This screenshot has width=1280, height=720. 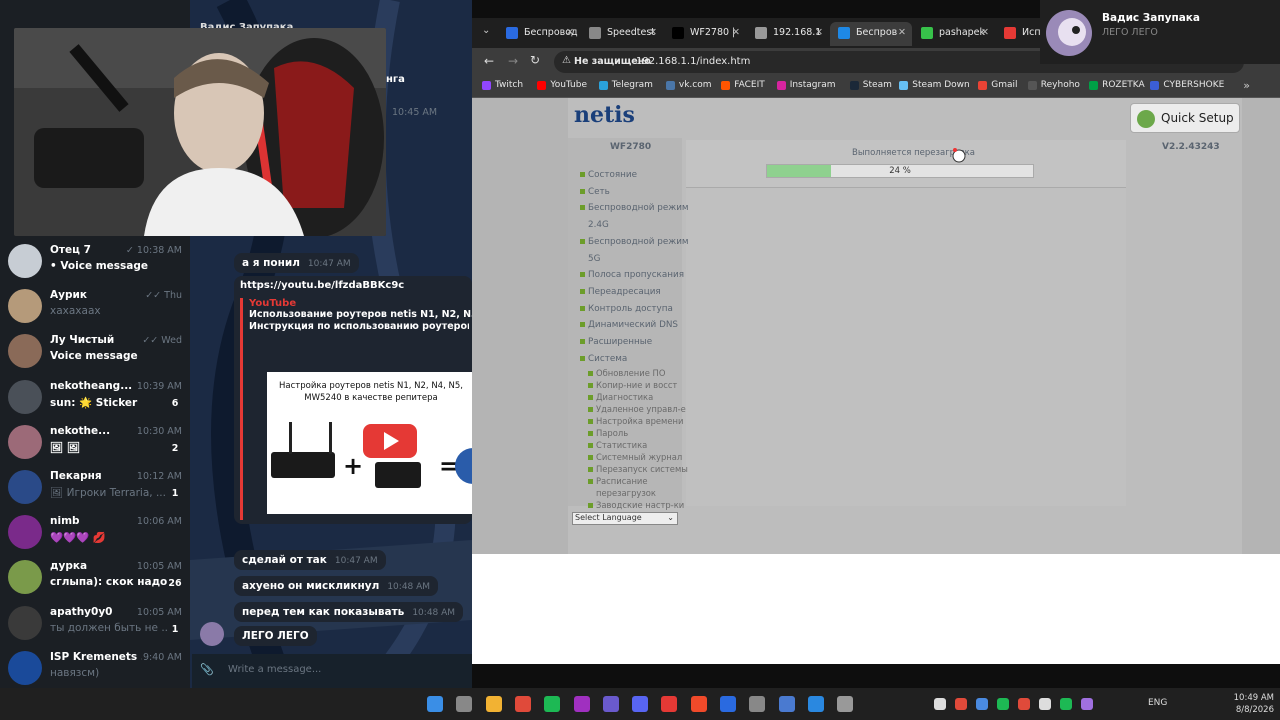 What do you see at coordinates (566, 60) in the screenshot?
I see `warning-icon: ⚠` at bounding box center [566, 60].